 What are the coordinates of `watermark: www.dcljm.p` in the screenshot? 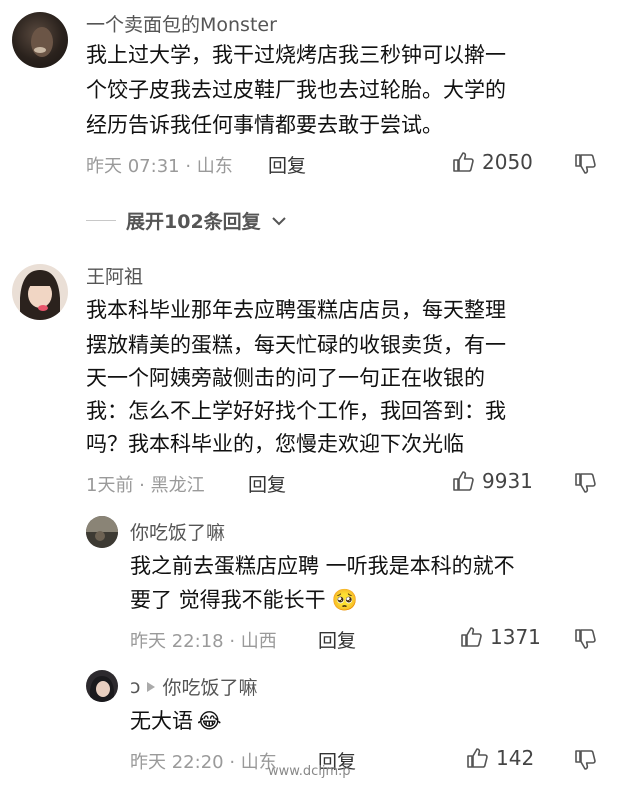 It's located at (309, 771).